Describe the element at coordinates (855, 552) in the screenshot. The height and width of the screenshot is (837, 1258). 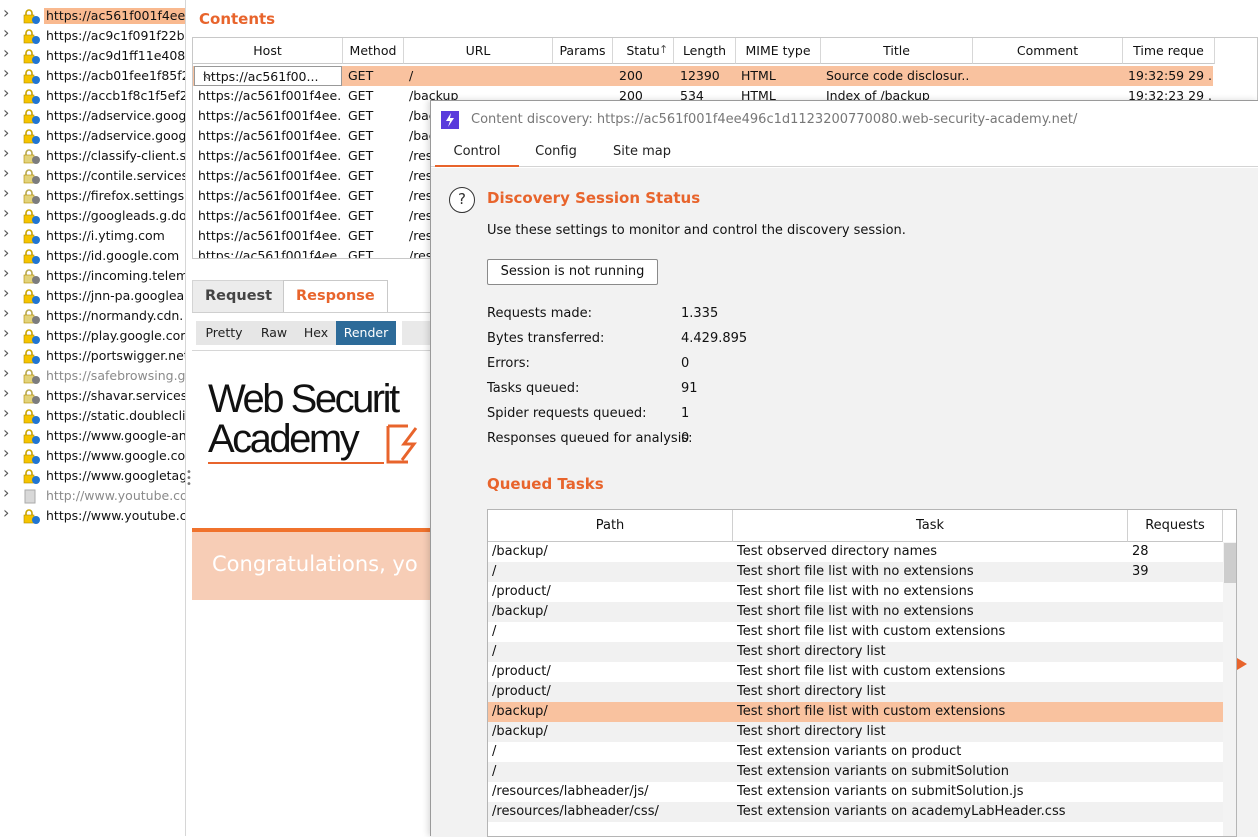
I see `queue-row: /backup/Test observed directory names 28` at that location.